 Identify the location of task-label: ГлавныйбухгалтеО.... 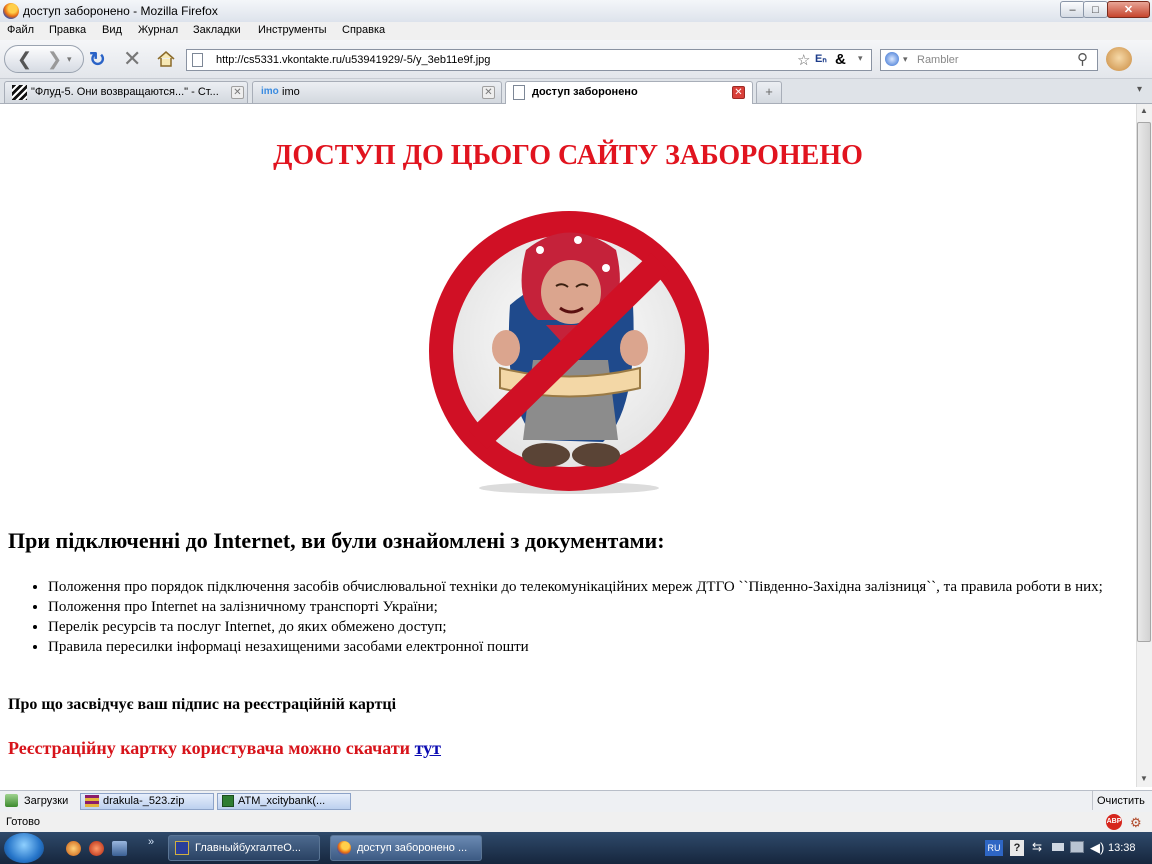
(248, 848).